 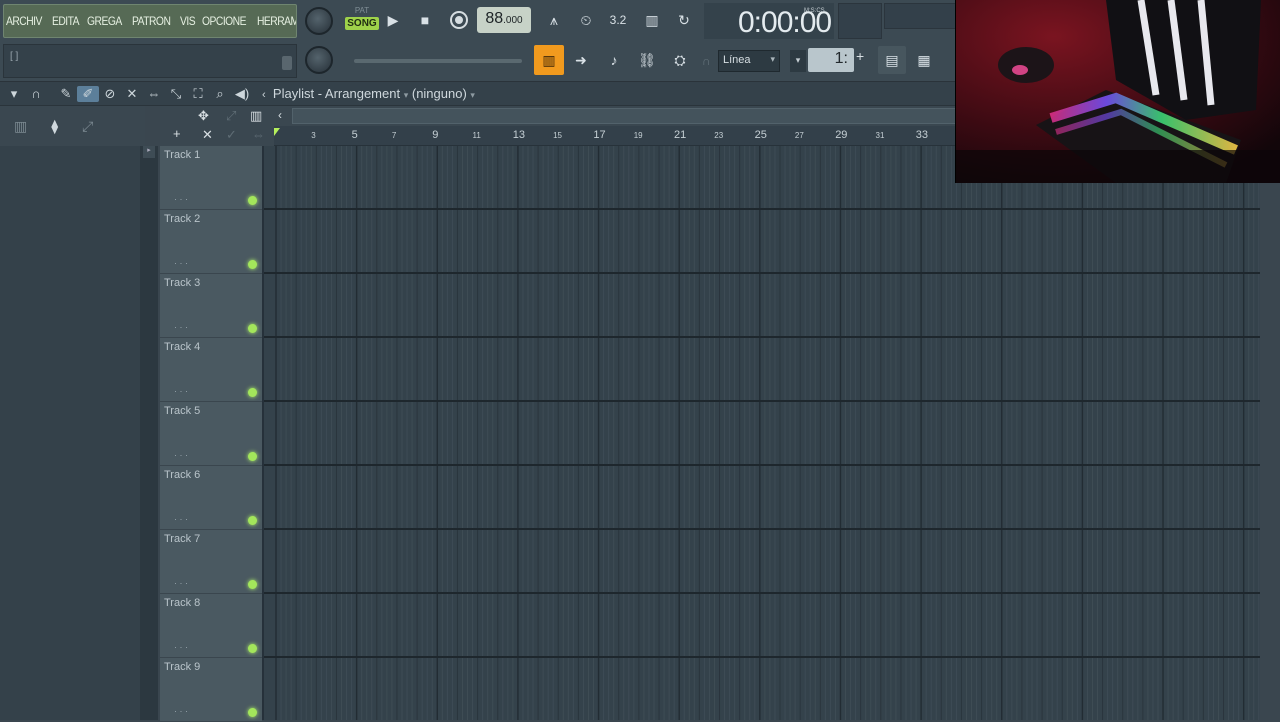 What do you see at coordinates (188, 21) in the screenshot?
I see `menu-item-vista: VIS` at bounding box center [188, 21].